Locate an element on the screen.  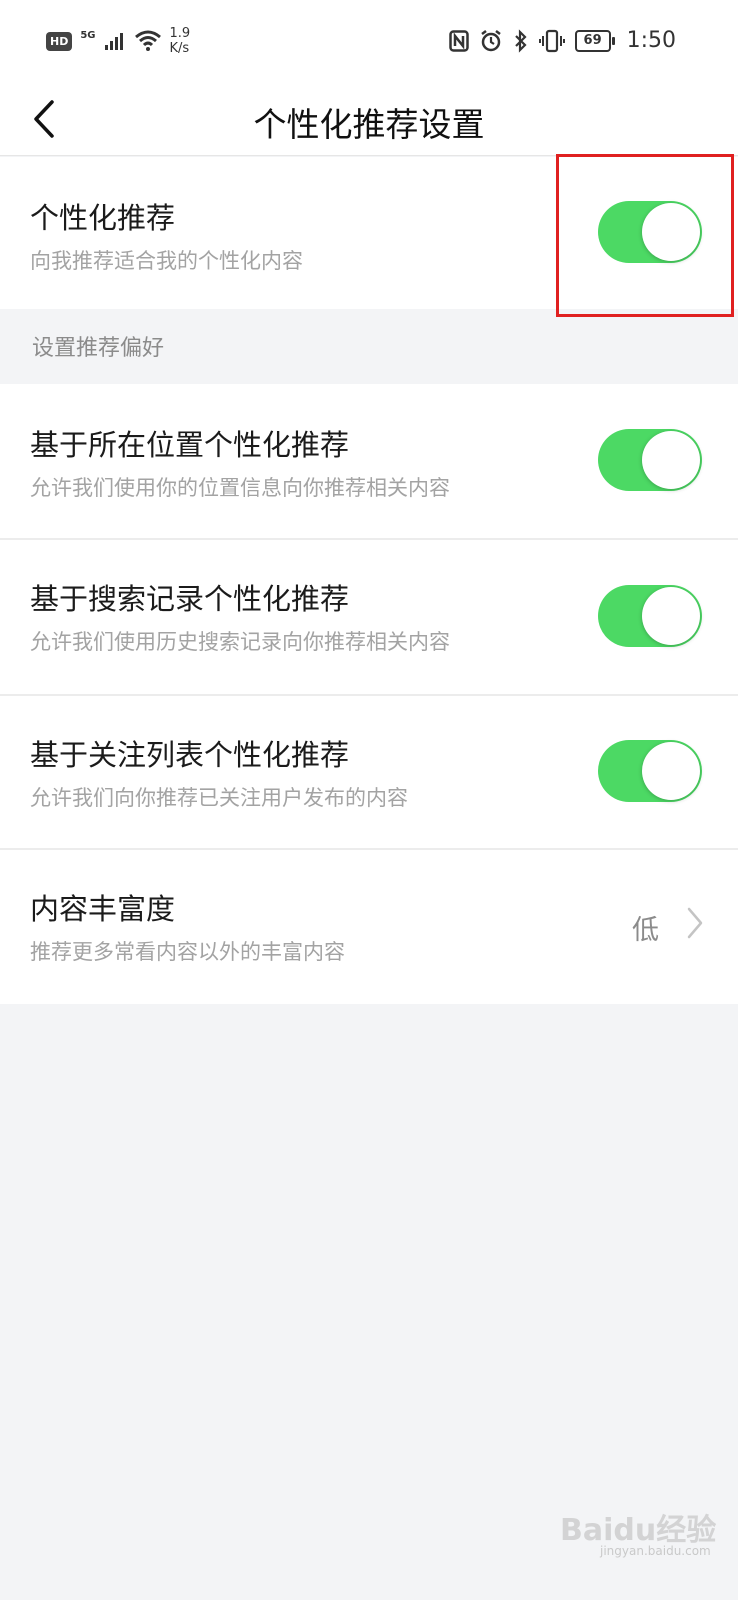
personalized-recommendation-row: 个性化推荐 向我推荐适合我的个性化内容 is located at coordinates (369, 233).